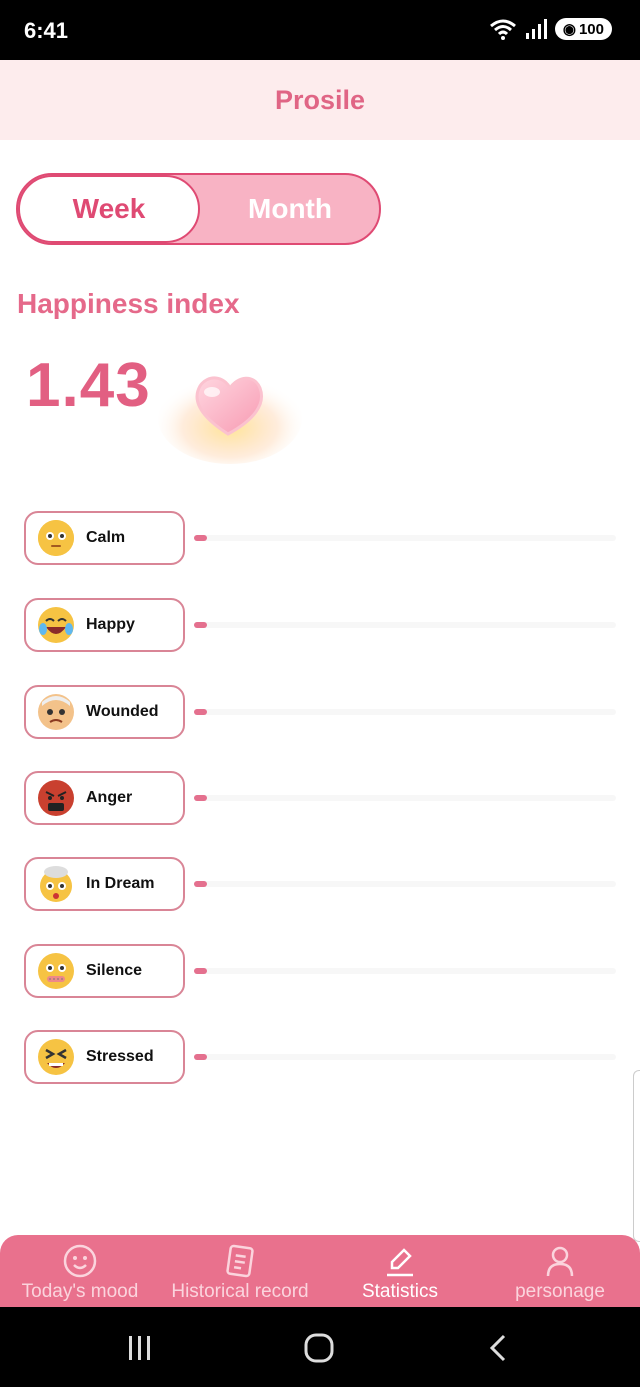  Describe the element at coordinates (290, 209) in the screenshot. I see `month-tab: Month` at that location.